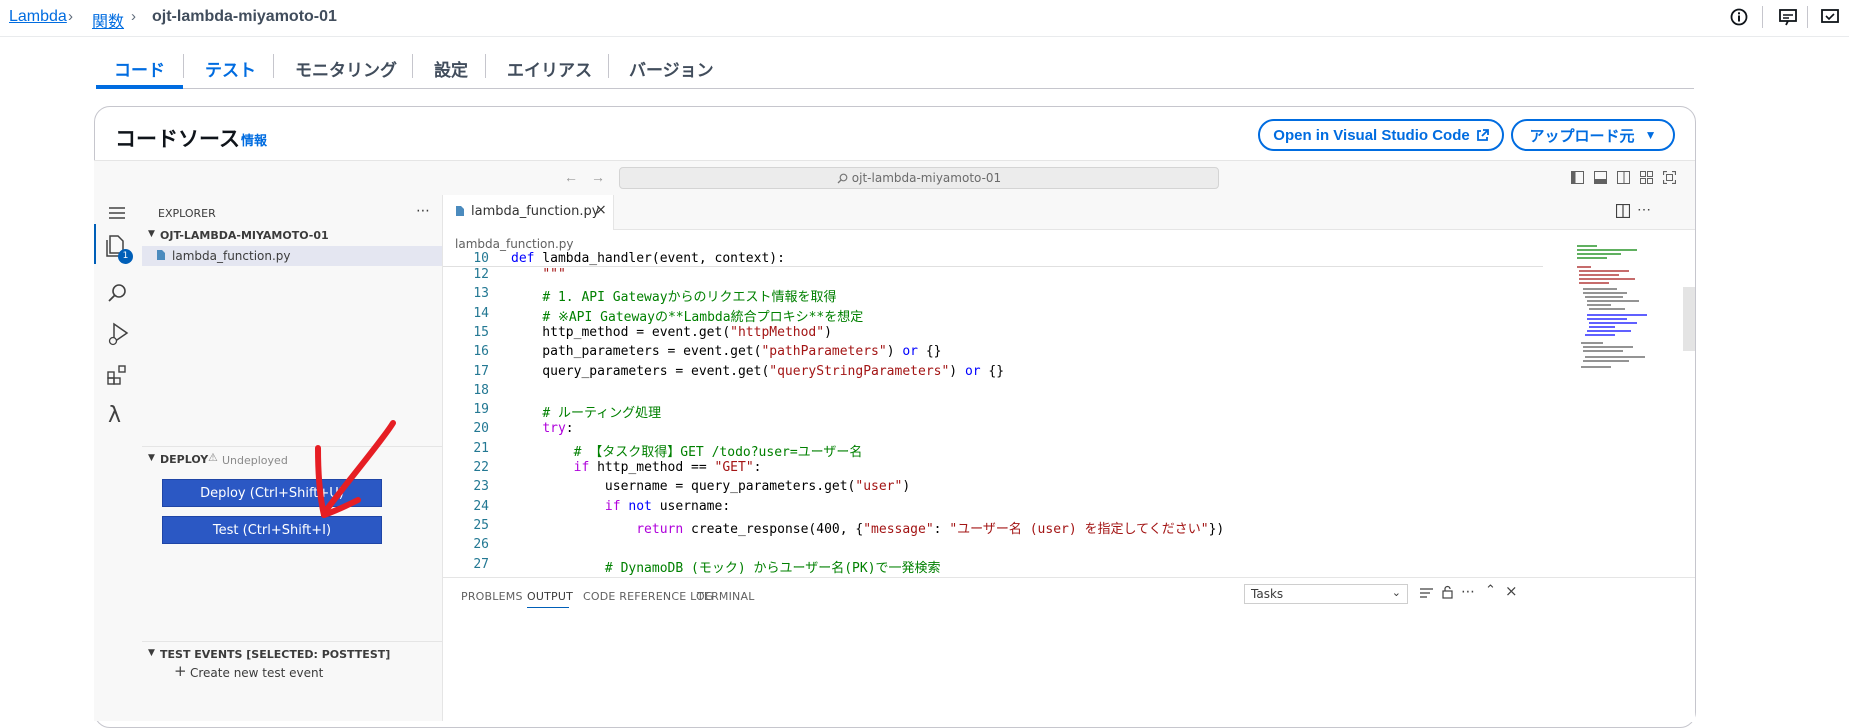  Describe the element at coordinates (481, 258) in the screenshot. I see `line-number: 10` at that location.